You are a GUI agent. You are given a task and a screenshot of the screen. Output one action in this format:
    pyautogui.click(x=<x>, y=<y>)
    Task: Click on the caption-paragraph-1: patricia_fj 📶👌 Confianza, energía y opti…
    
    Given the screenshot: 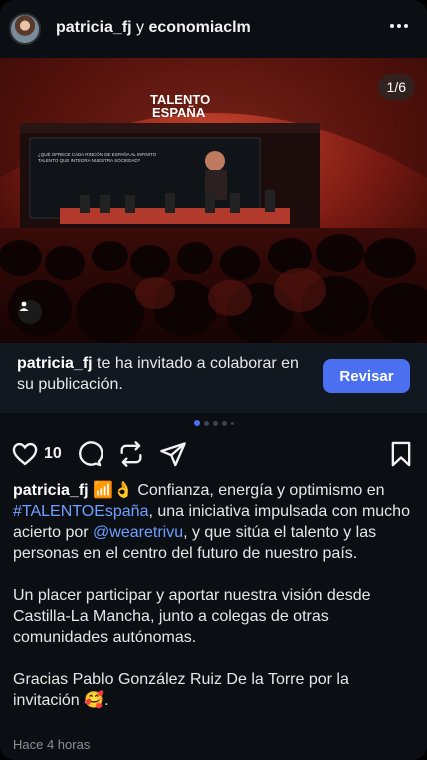 What is the action you would take?
    pyautogui.click(x=213, y=522)
    